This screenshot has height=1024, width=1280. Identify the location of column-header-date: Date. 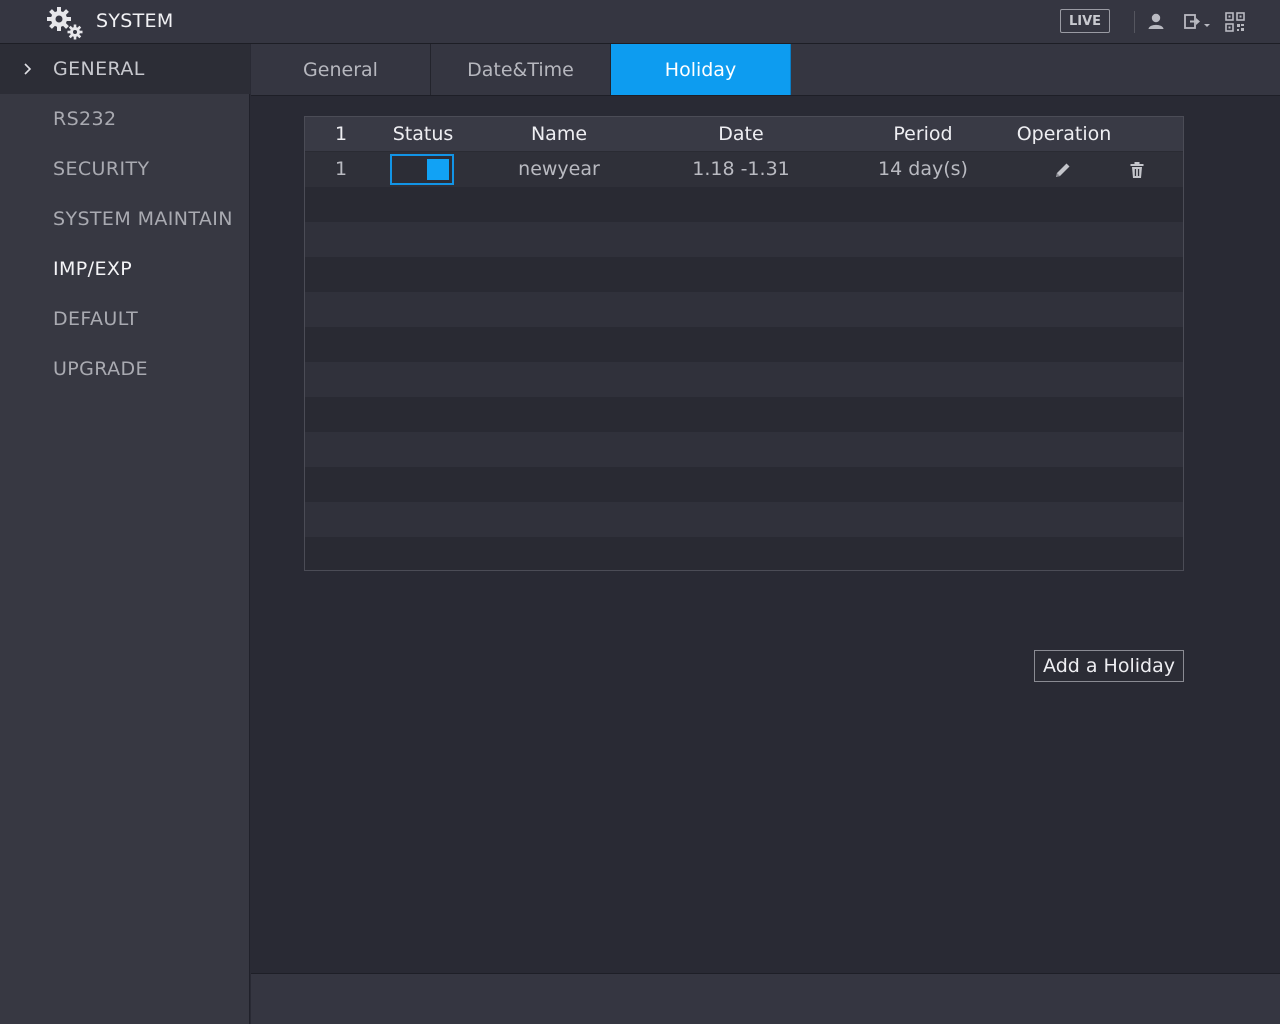
(741, 134).